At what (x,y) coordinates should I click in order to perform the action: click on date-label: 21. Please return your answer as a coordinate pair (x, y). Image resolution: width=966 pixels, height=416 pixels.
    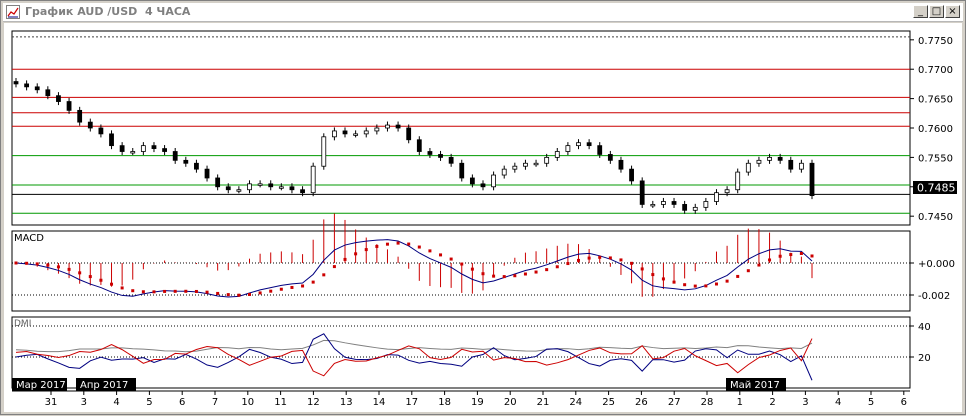
    Looking at the image, I should click on (543, 402).